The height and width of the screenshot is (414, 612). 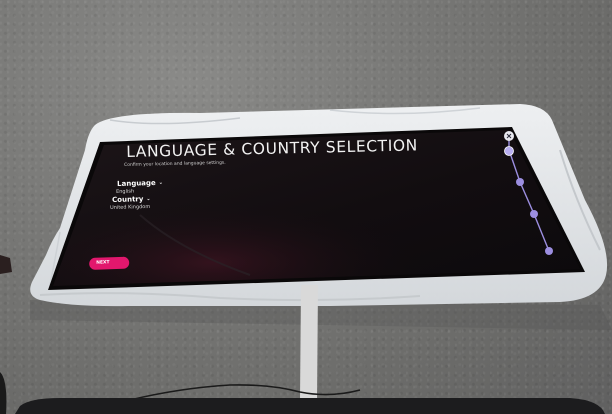 I want to click on stand-base, so click(x=310, y=406).